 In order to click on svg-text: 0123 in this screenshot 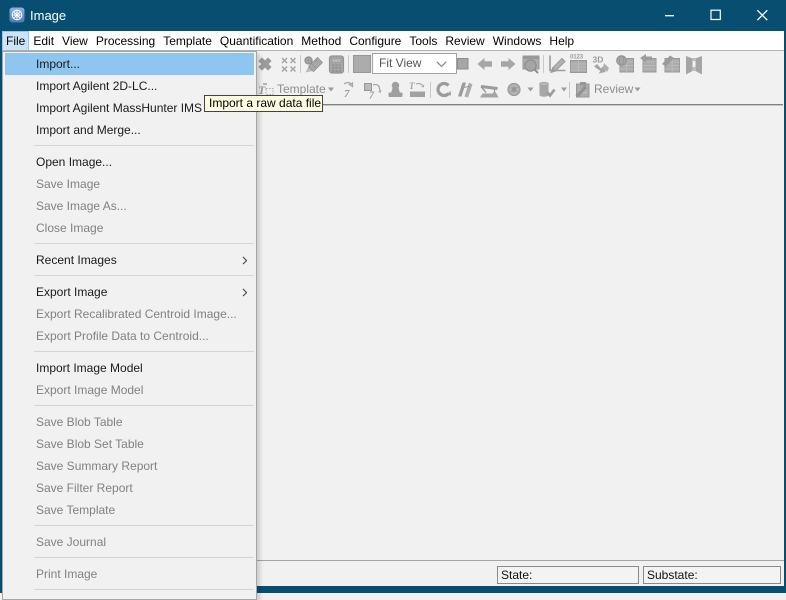, I will do `click(577, 57)`.